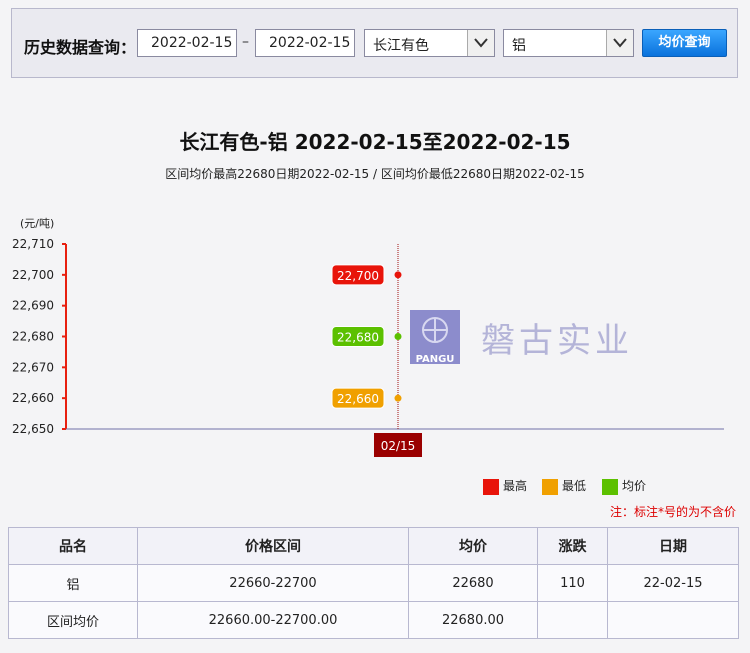 Image resolution: width=750 pixels, height=653 pixels. What do you see at coordinates (401, 46) in the screenshot?
I see `market-select-value: 长江有色` at bounding box center [401, 46].